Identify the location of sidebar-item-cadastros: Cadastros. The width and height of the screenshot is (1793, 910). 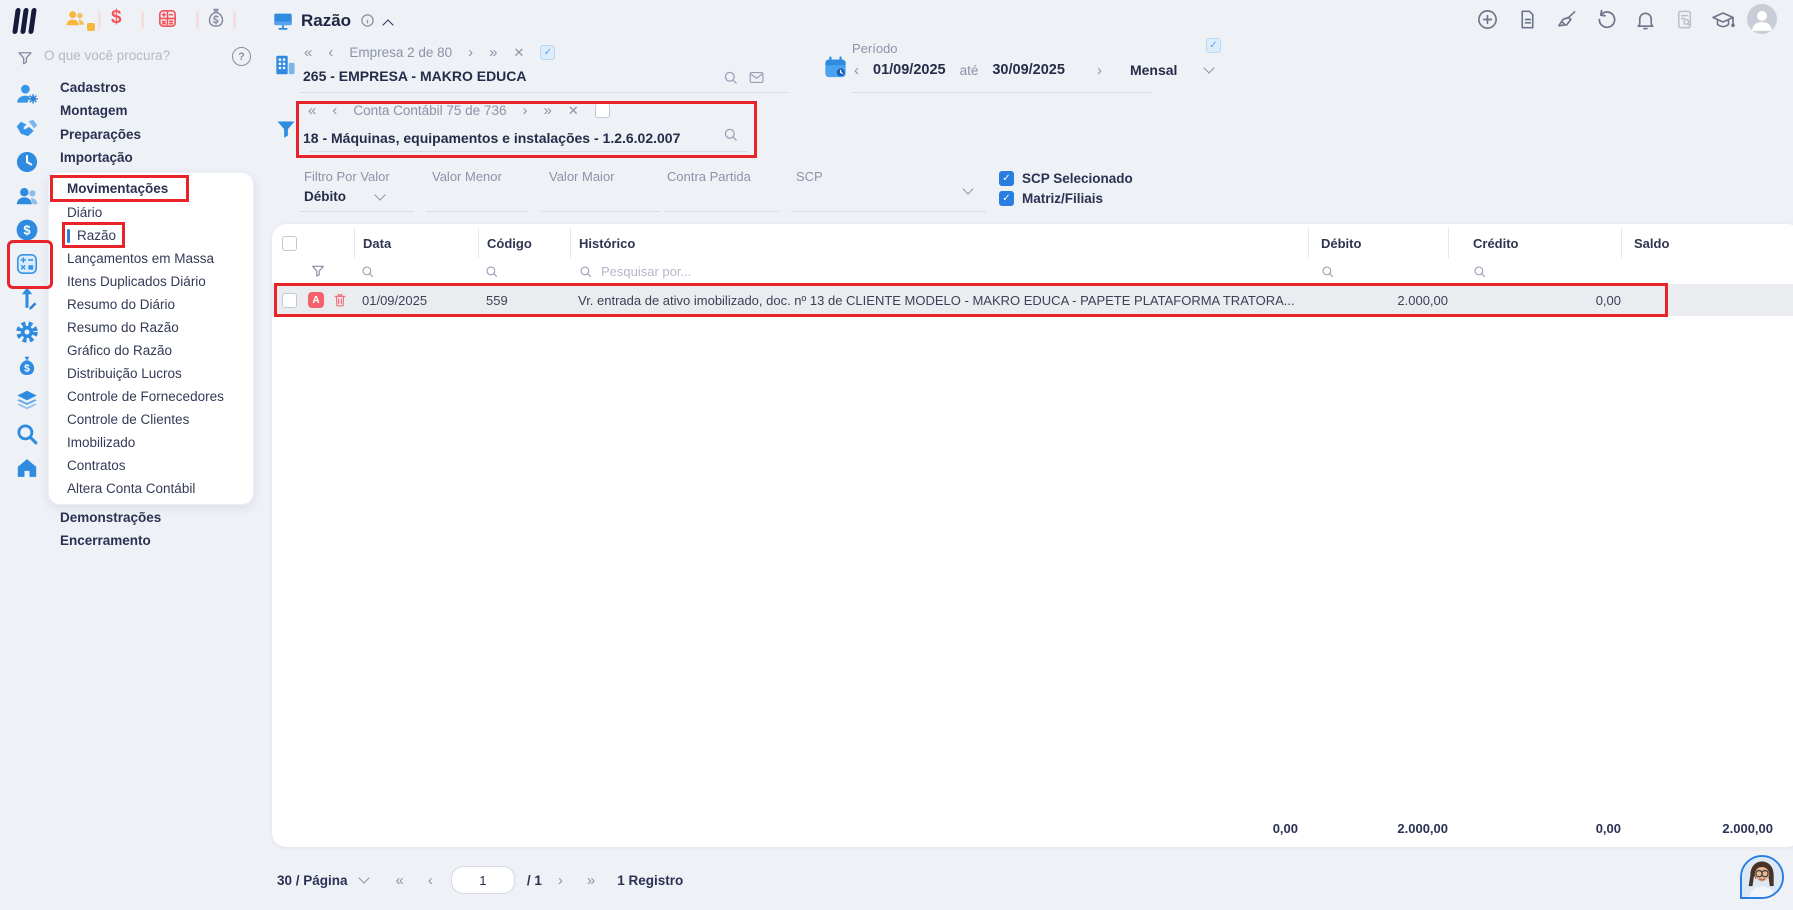
(93, 87).